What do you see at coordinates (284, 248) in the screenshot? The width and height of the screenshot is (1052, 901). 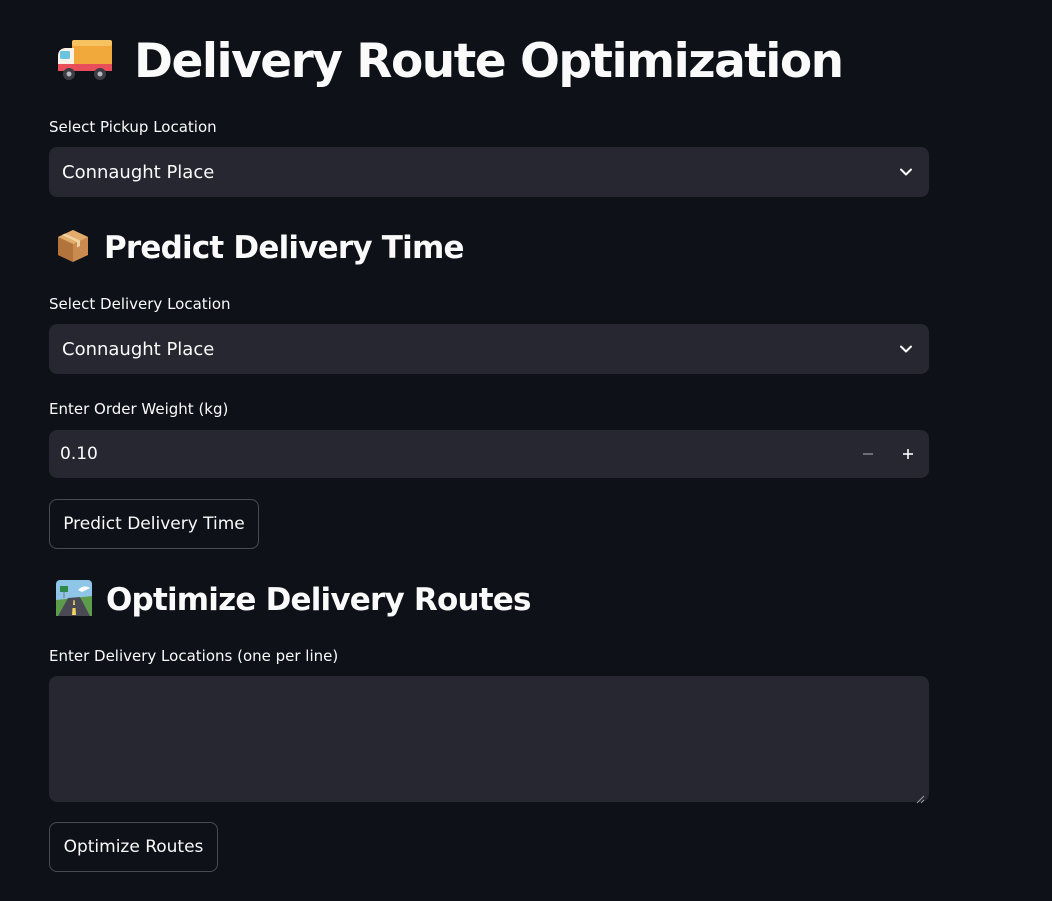 I see `predict-section-title: Predict Delivery Time` at bounding box center [284, 248].